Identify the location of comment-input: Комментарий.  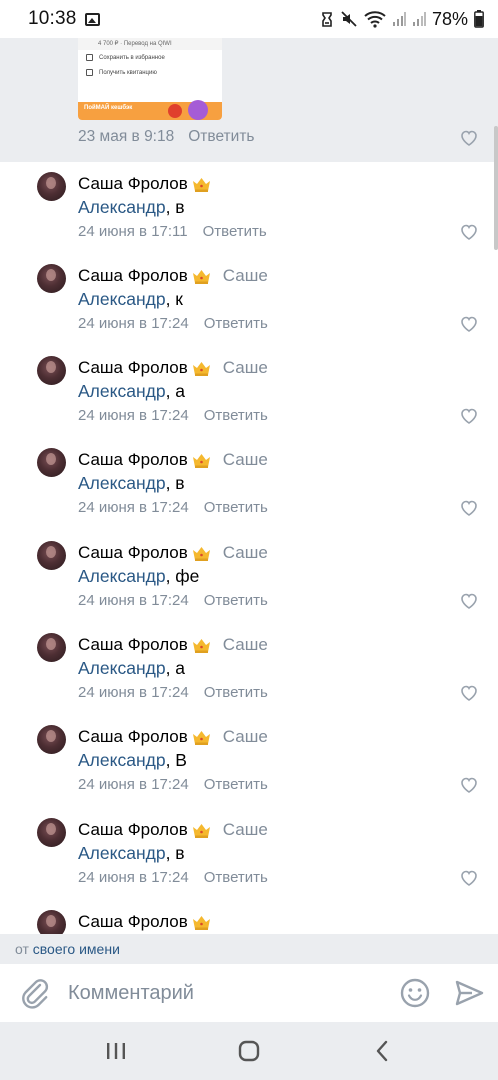
(233, 993).